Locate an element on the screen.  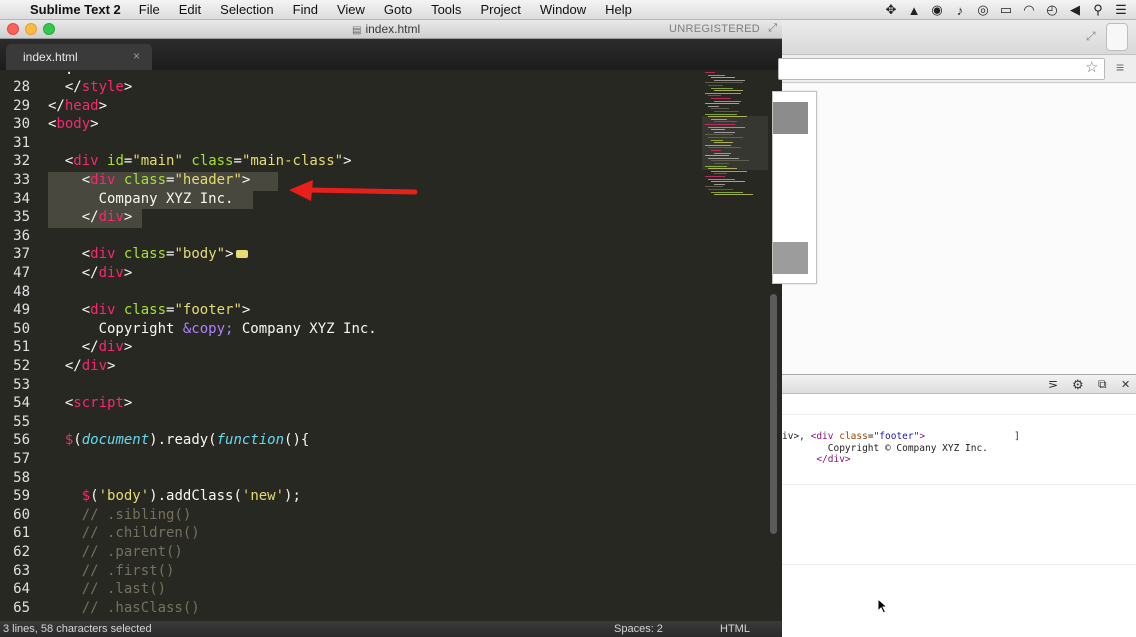
menu-tools: Tools is located at coordinates (446, 9).